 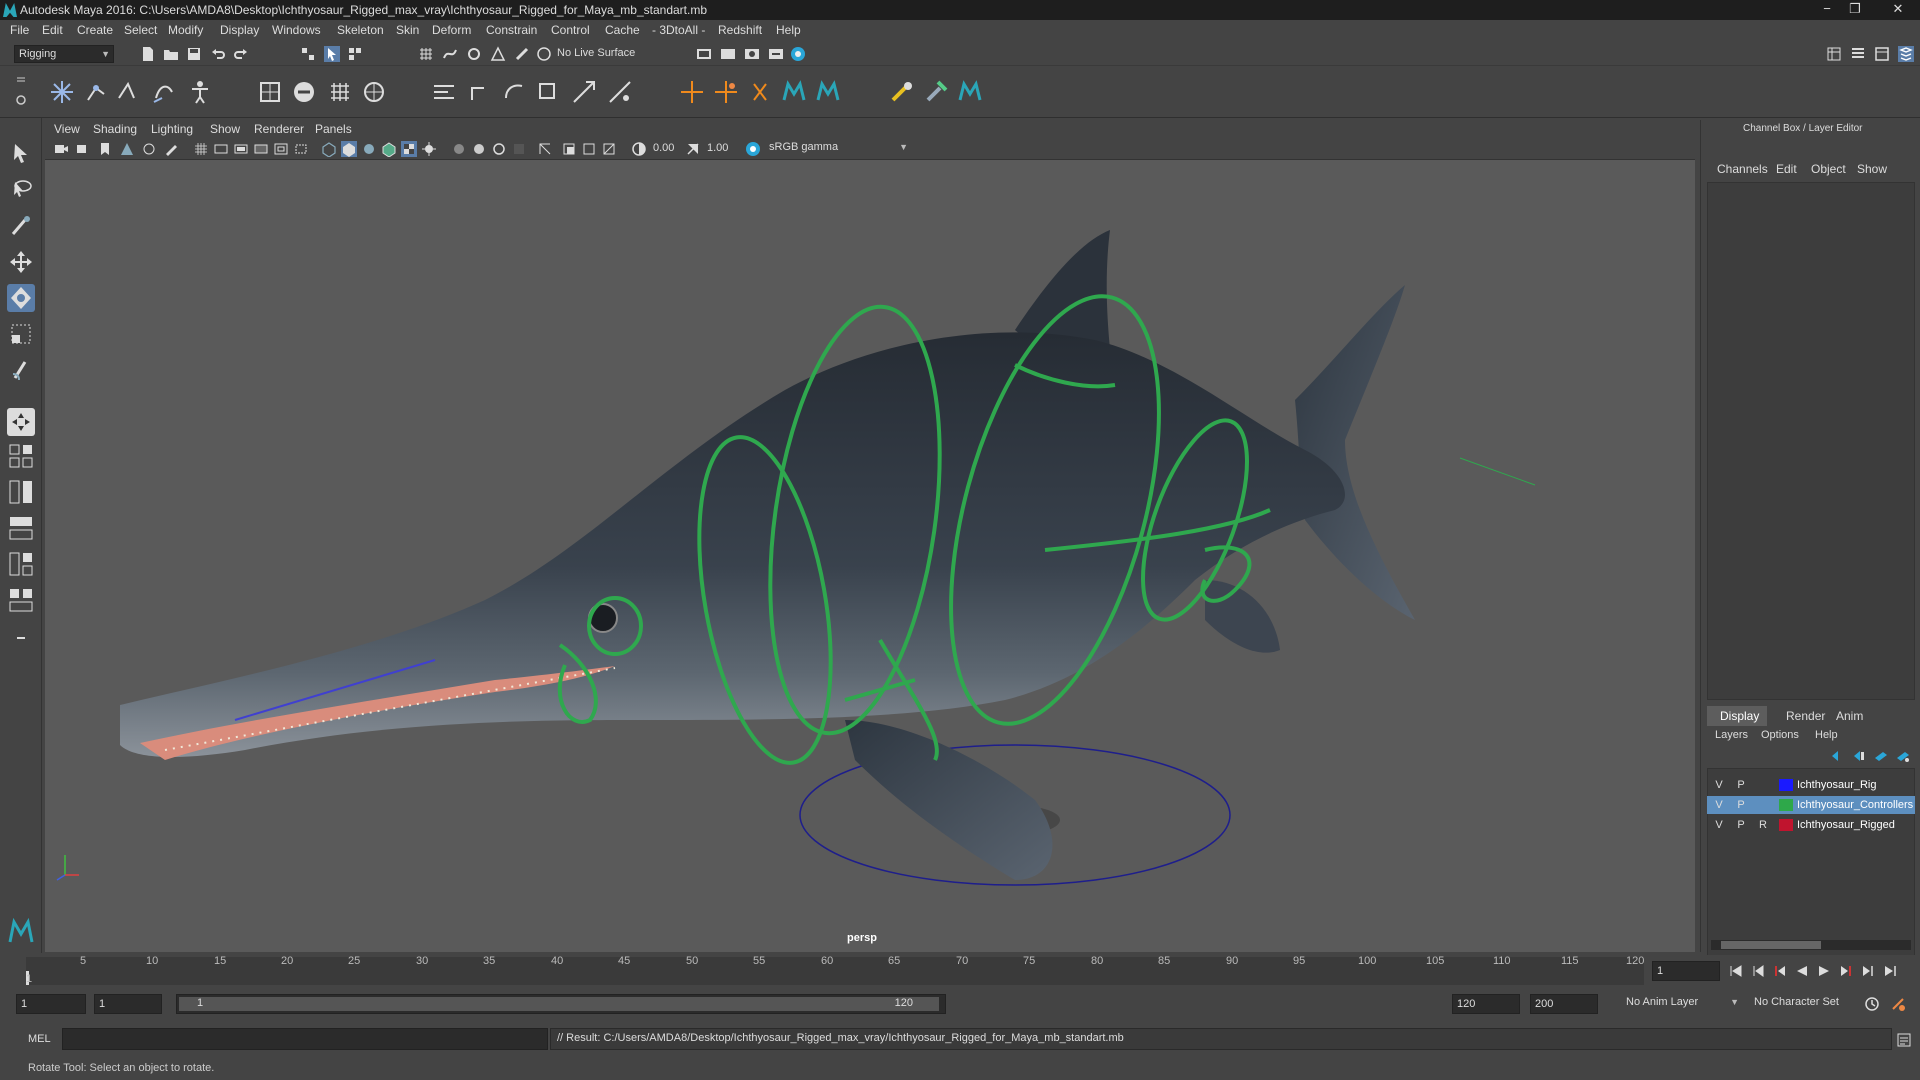 What do you see at coordinates (1855, 9) in the screenshot?
I see `restore-button: ❐` at bounding box center [1855, 9].